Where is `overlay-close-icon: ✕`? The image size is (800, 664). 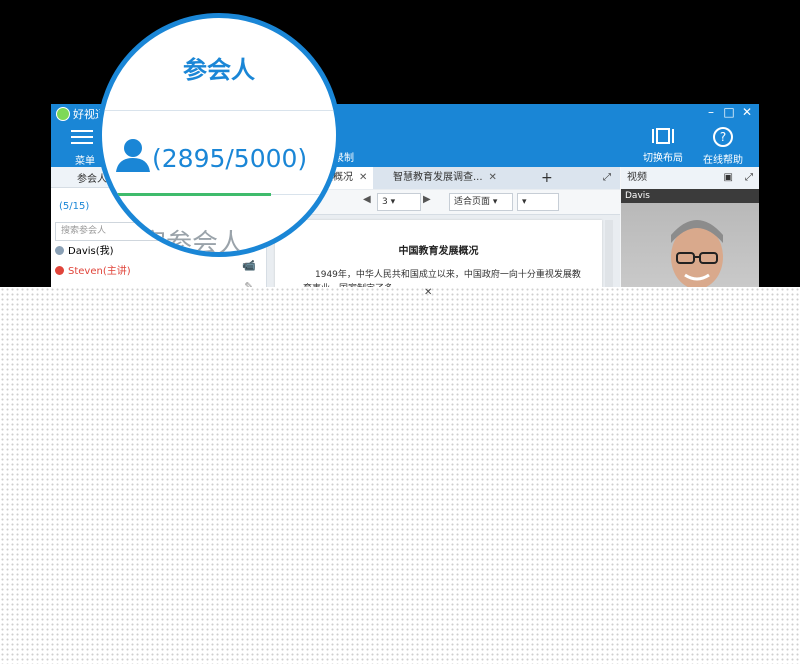
overlay-close-icon: ✕ is located at coordinates (428, 292).